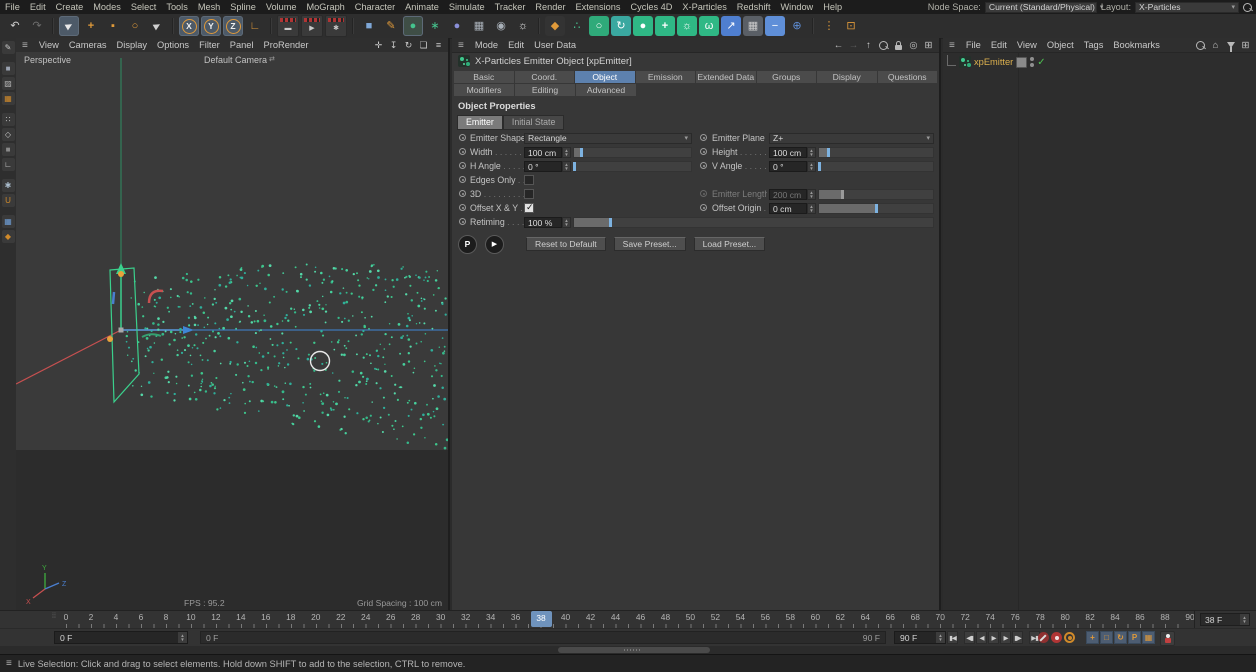  Describe the element at coordinates (501, 26) in the screenshot. I see `camera-button: ◉` at that location.